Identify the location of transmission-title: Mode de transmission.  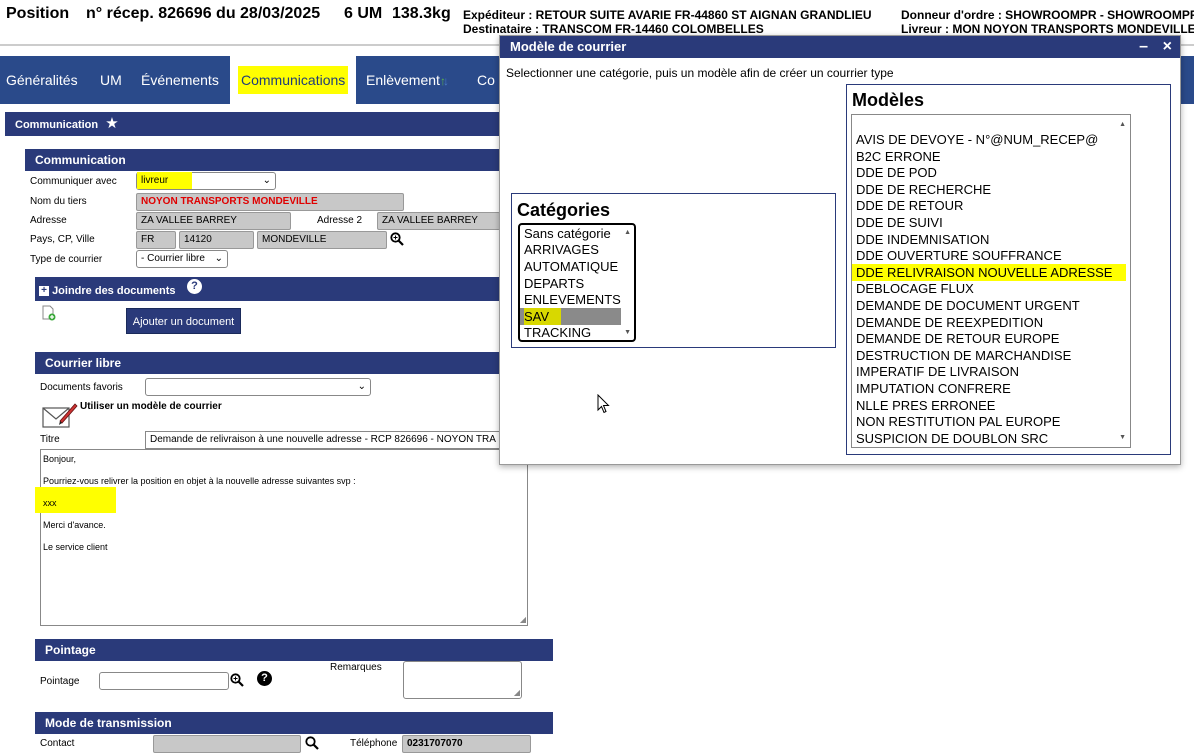
(294, 723).